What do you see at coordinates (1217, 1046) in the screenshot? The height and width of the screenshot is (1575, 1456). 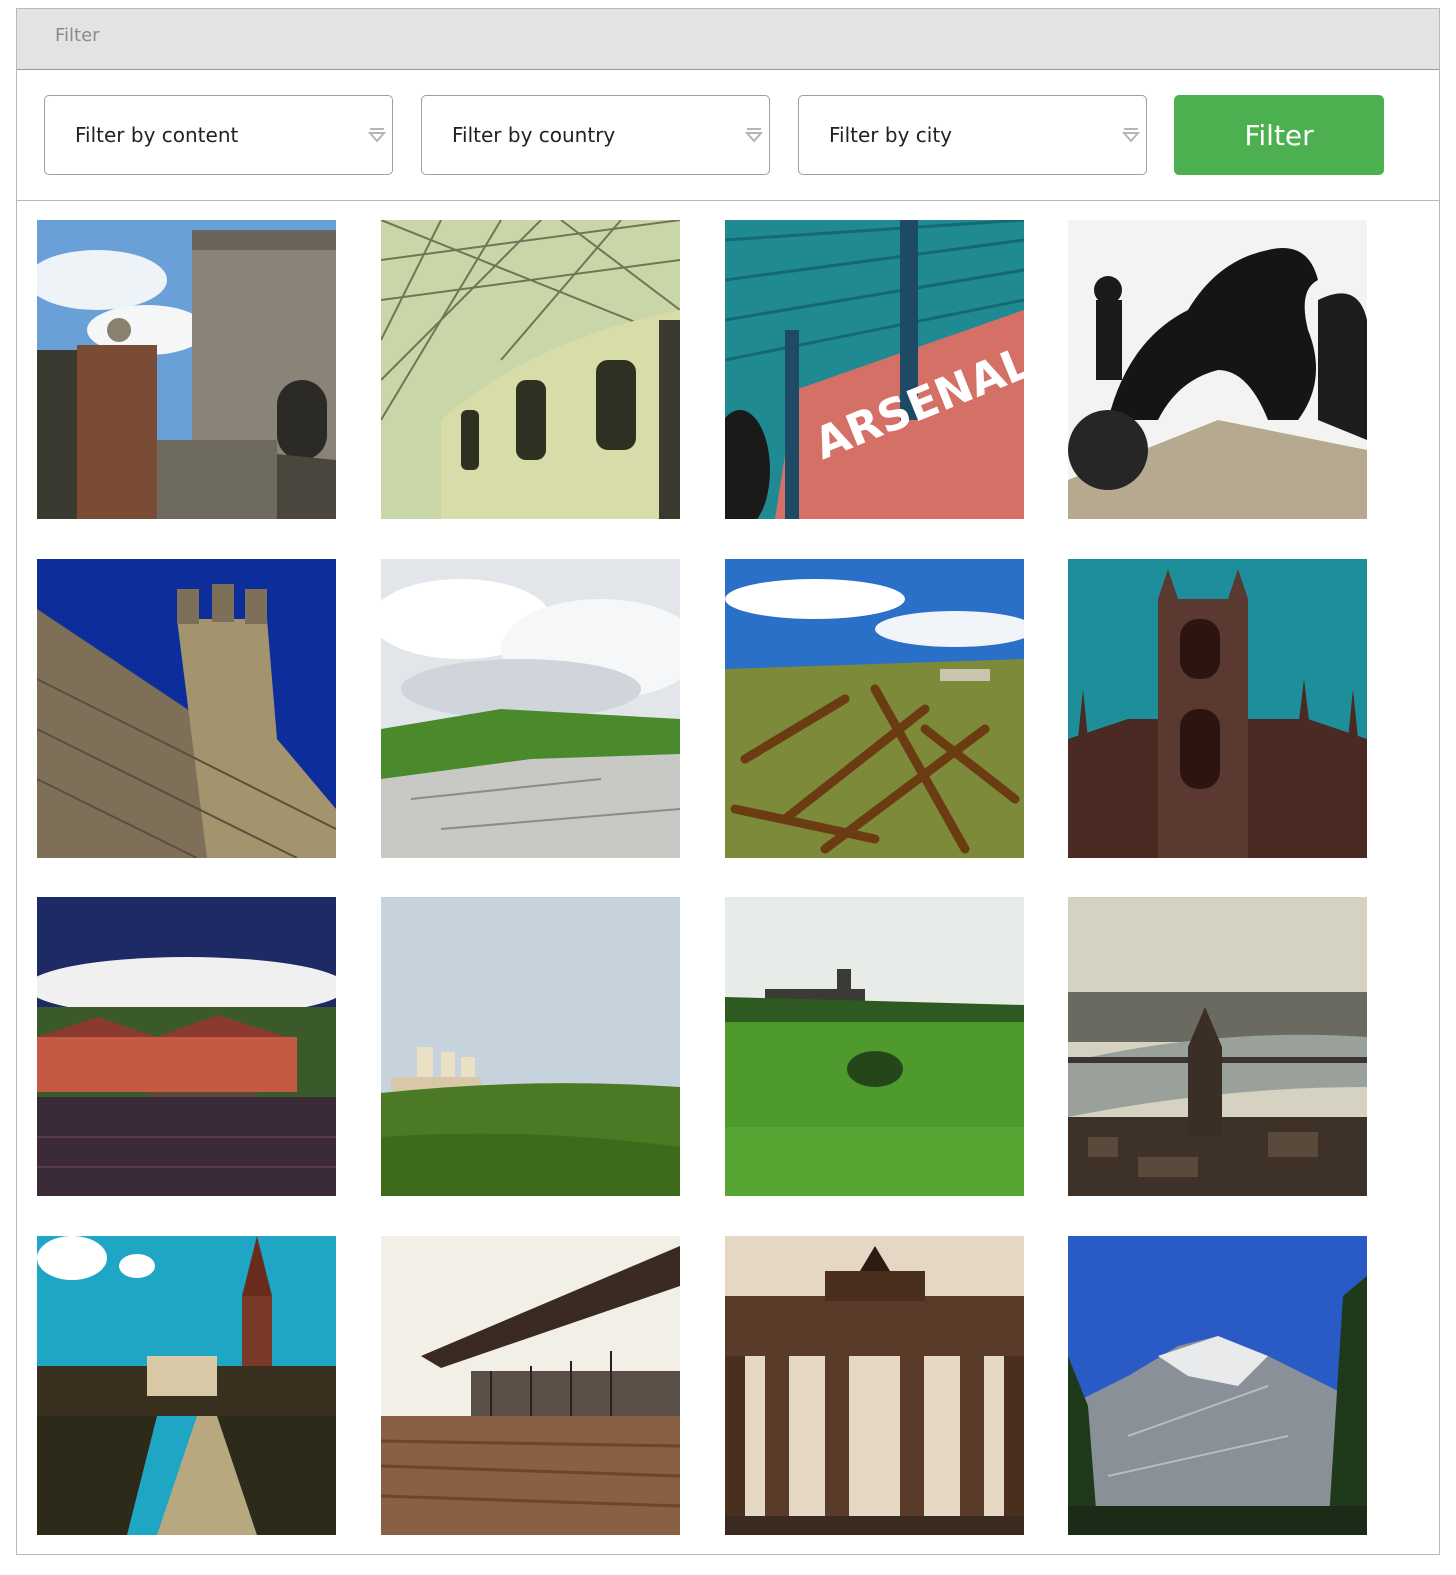 I see `river-city-view-photo` at bounding box center [1217, 1046].